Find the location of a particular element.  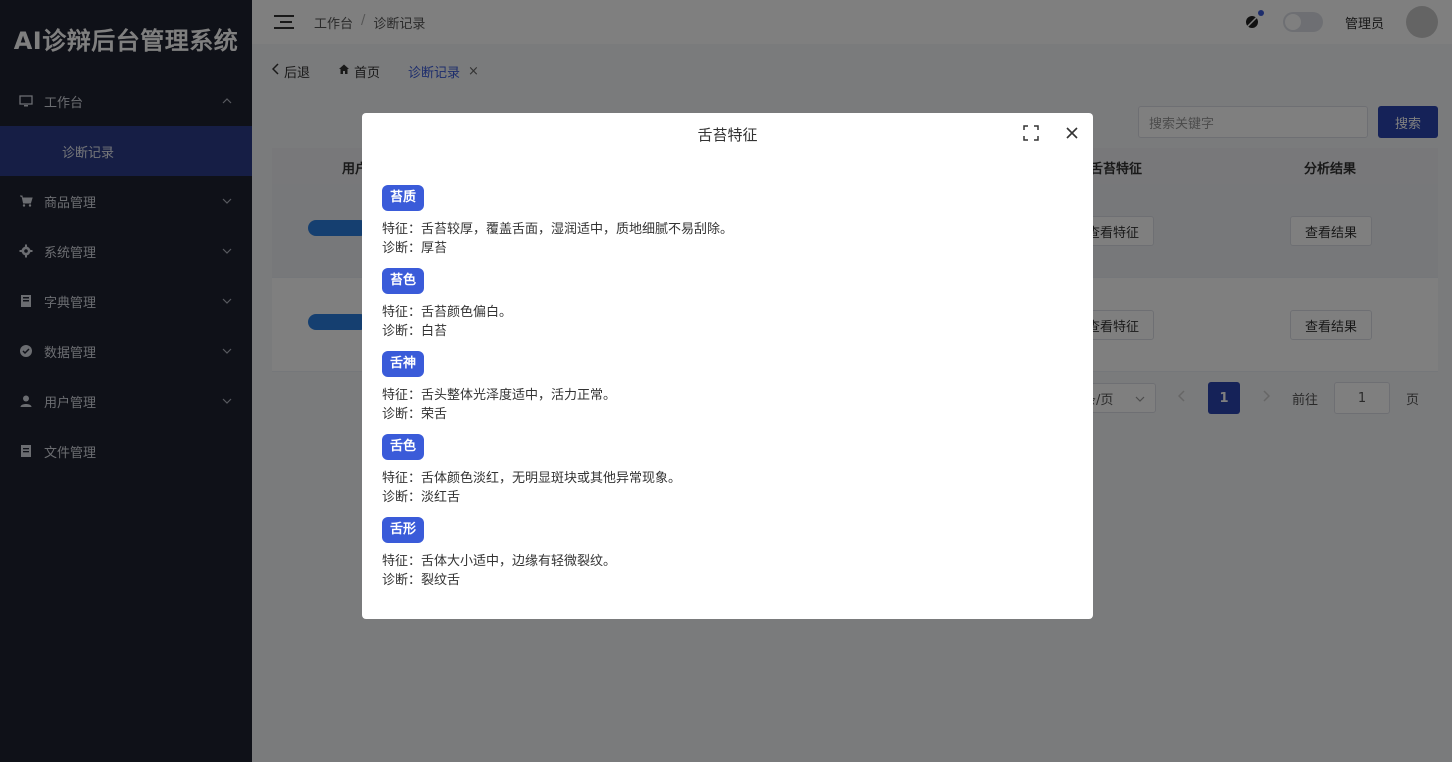

diagnosis-text: 诊断：荣舌 is located at coordinates (415, 414).